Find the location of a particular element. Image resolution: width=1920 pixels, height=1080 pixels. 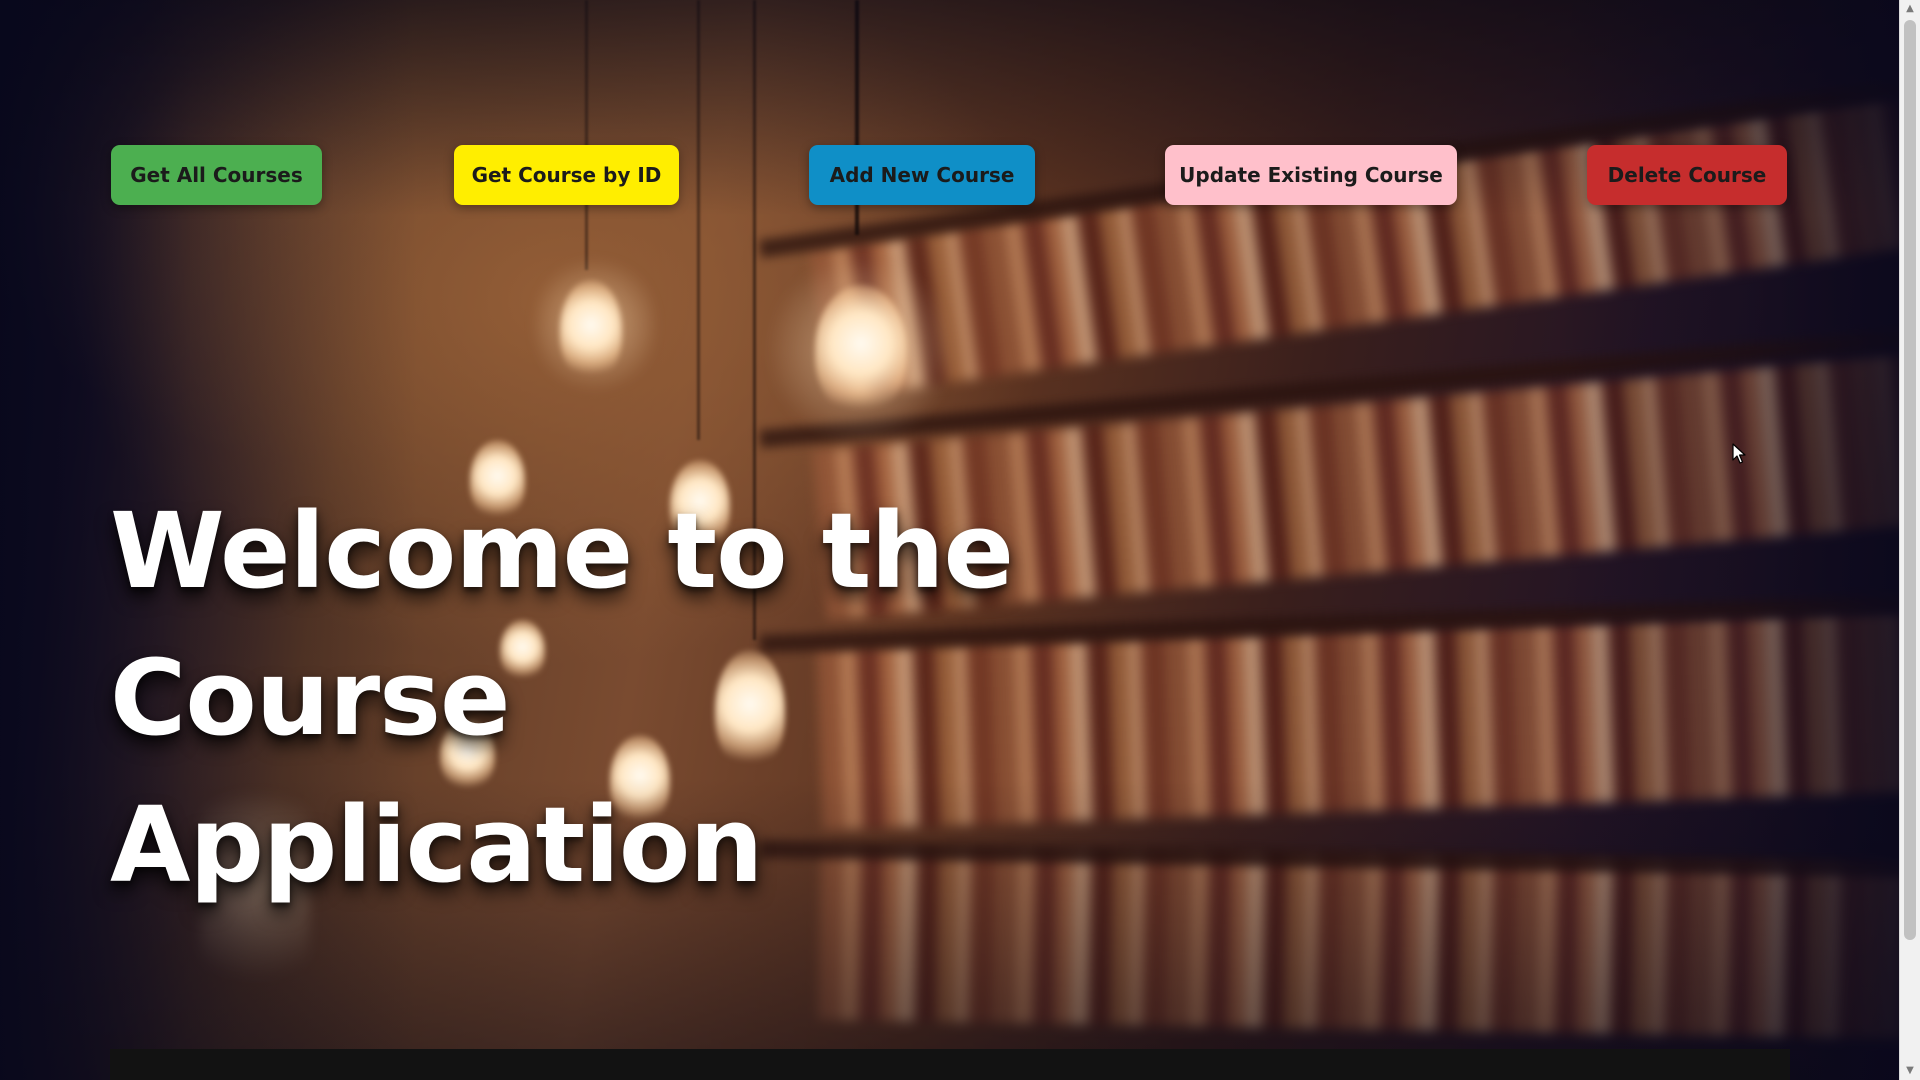

vertical-scrollbar: ▲ ▼ is located at coordinates (1909, 540).